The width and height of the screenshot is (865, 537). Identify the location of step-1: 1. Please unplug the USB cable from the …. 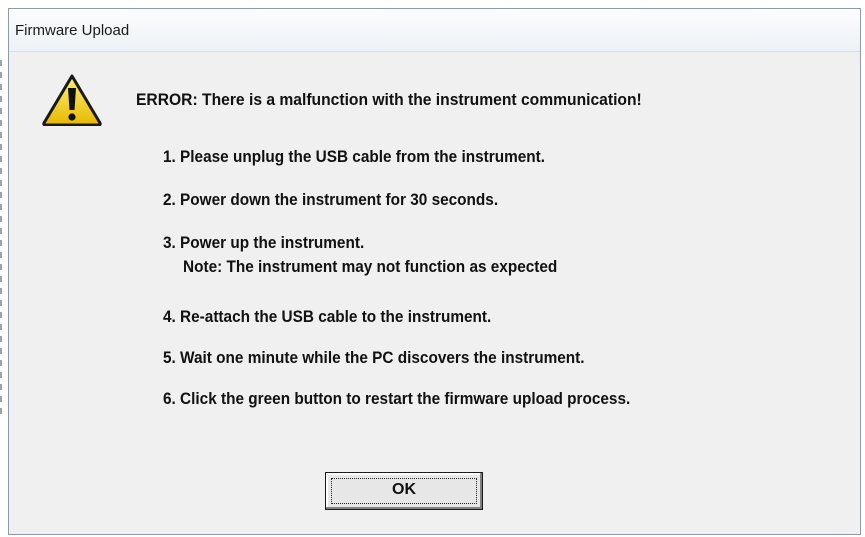
(354, 157).